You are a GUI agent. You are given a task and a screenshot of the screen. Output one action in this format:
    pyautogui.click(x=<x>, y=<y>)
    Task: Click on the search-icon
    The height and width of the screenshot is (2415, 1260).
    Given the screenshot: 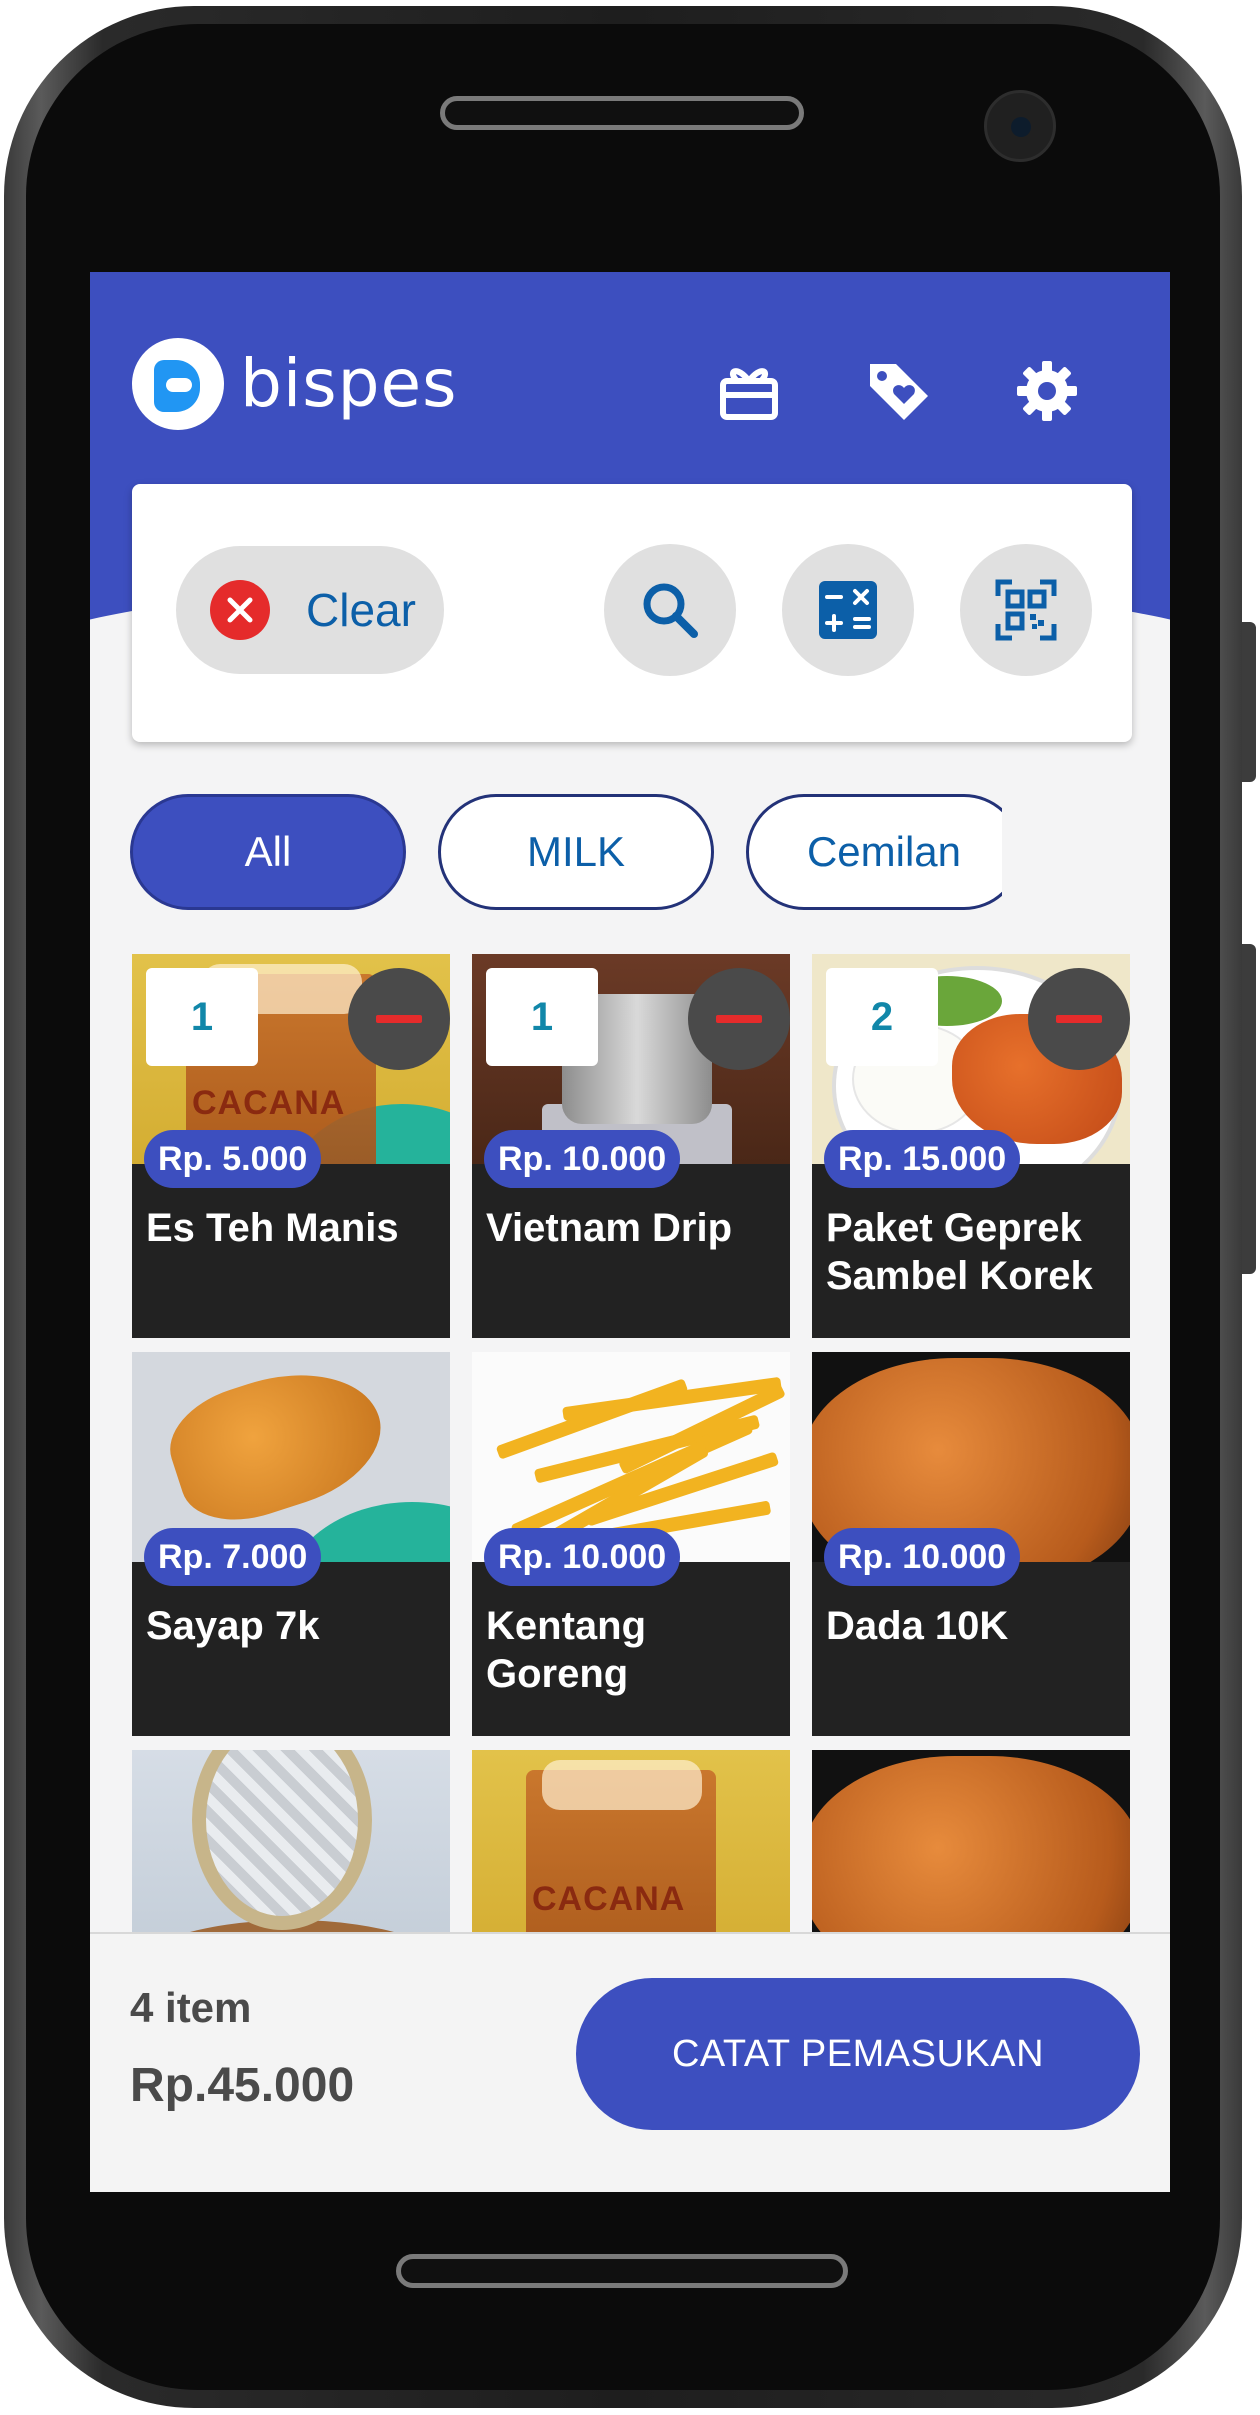 What is the action you would take?
    pyautogui.click(x=670, y=610)
    